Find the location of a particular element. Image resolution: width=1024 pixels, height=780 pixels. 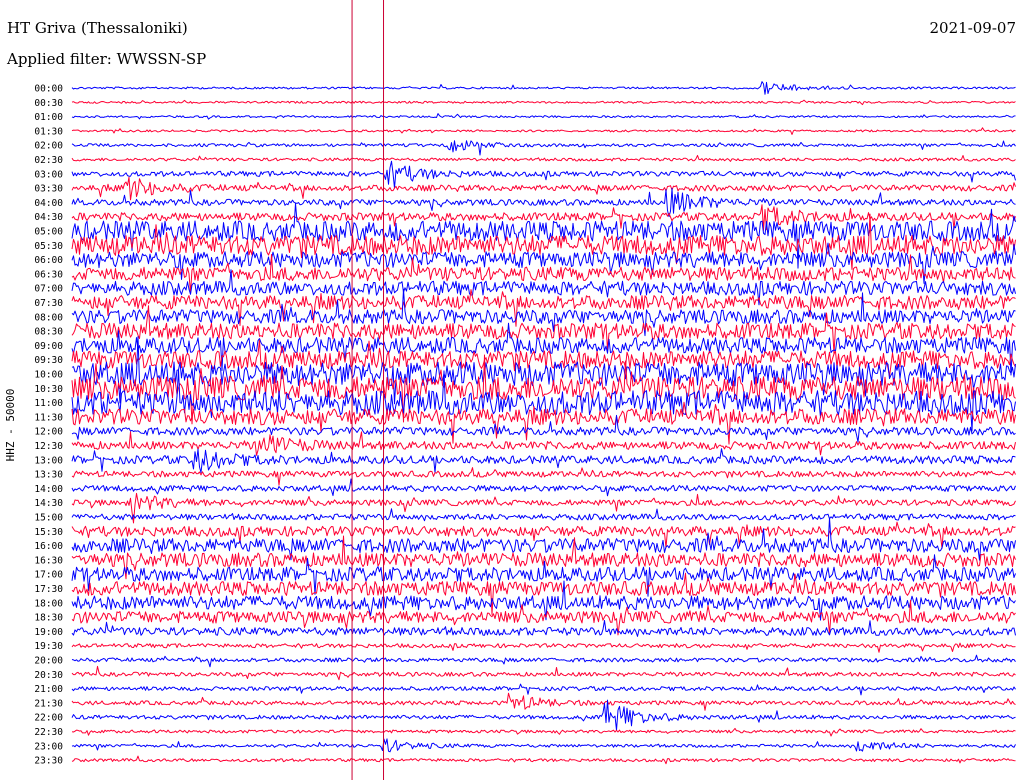

row-label: 21:30 is located at coordinates (48, 703).